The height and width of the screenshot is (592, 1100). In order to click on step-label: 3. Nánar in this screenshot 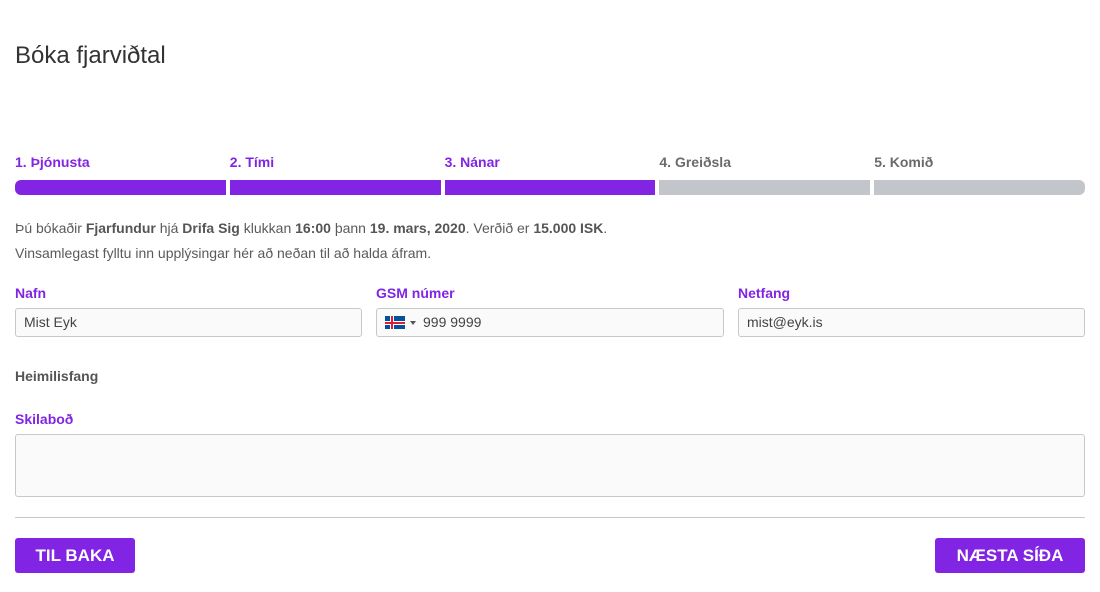, I will do `click(472, 162)`.